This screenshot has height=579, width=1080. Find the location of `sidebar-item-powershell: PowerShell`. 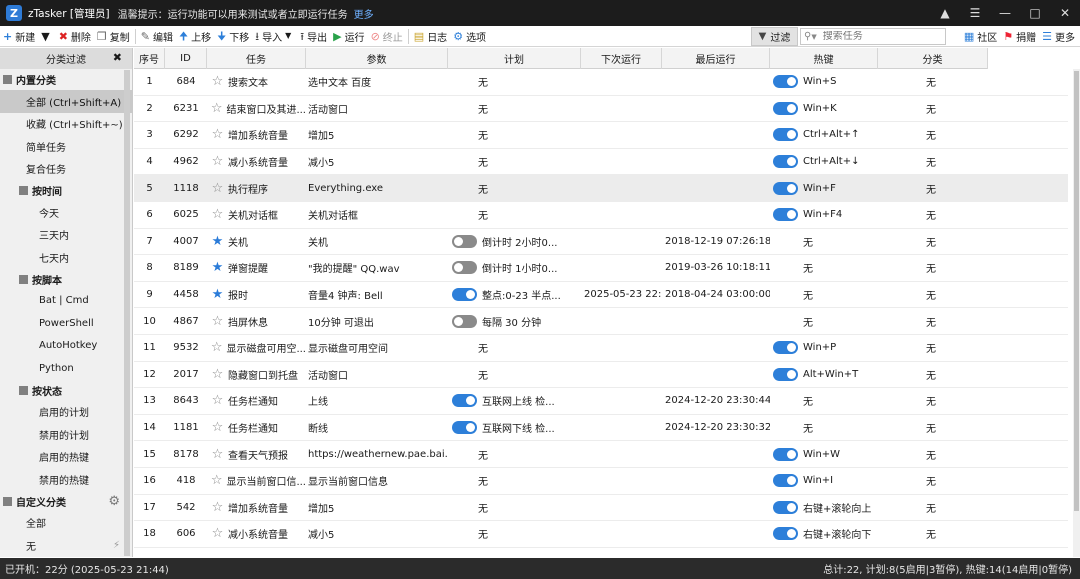

sidebar-item-powershell: PowerShell is located at coordinates (66, 323).